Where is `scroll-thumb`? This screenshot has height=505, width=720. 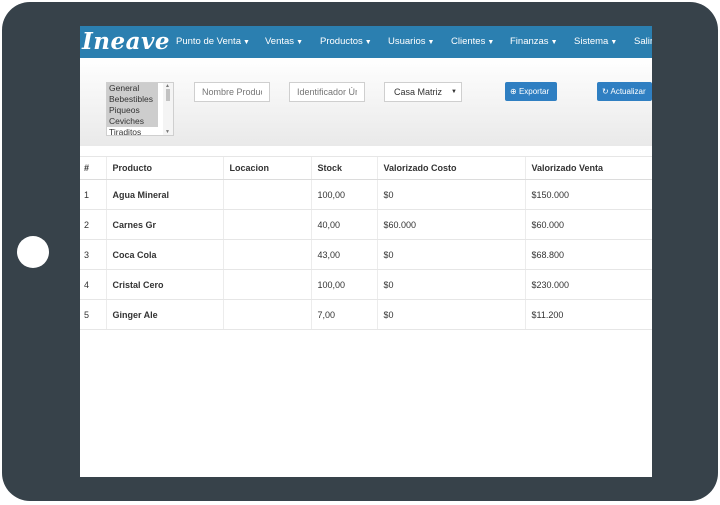
scroll-thumb is located at coordinates (168, 95).